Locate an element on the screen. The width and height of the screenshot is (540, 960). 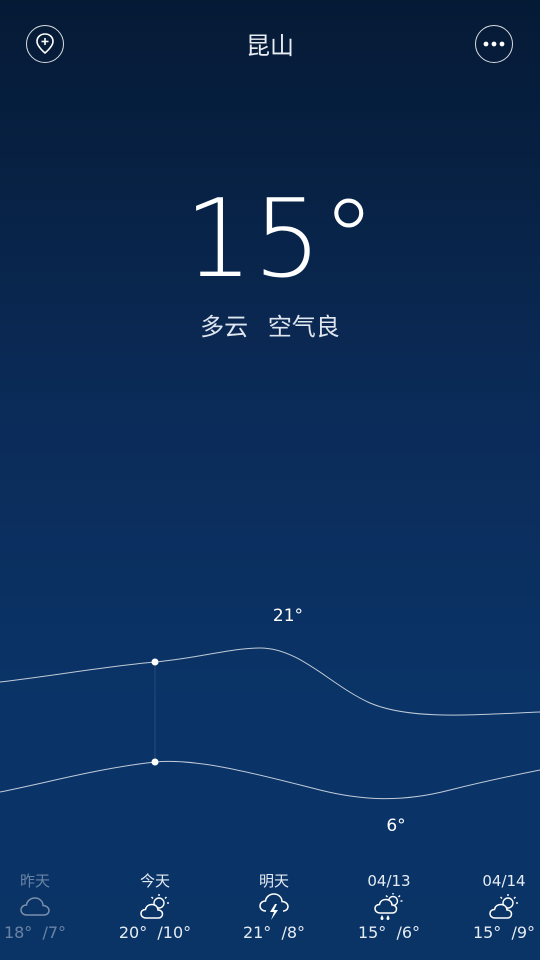
forecast-temps: 15° /9° is located at coordinates (504, 932).